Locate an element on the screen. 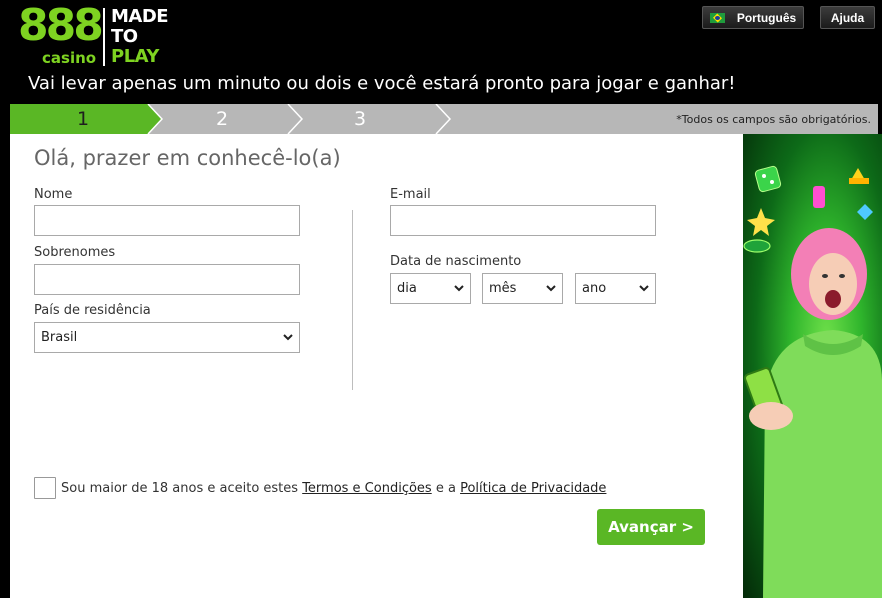 Image resolution: width=882 pixels, height=611 pixels. terms-mid: e a is located at coordinates (446, 488).